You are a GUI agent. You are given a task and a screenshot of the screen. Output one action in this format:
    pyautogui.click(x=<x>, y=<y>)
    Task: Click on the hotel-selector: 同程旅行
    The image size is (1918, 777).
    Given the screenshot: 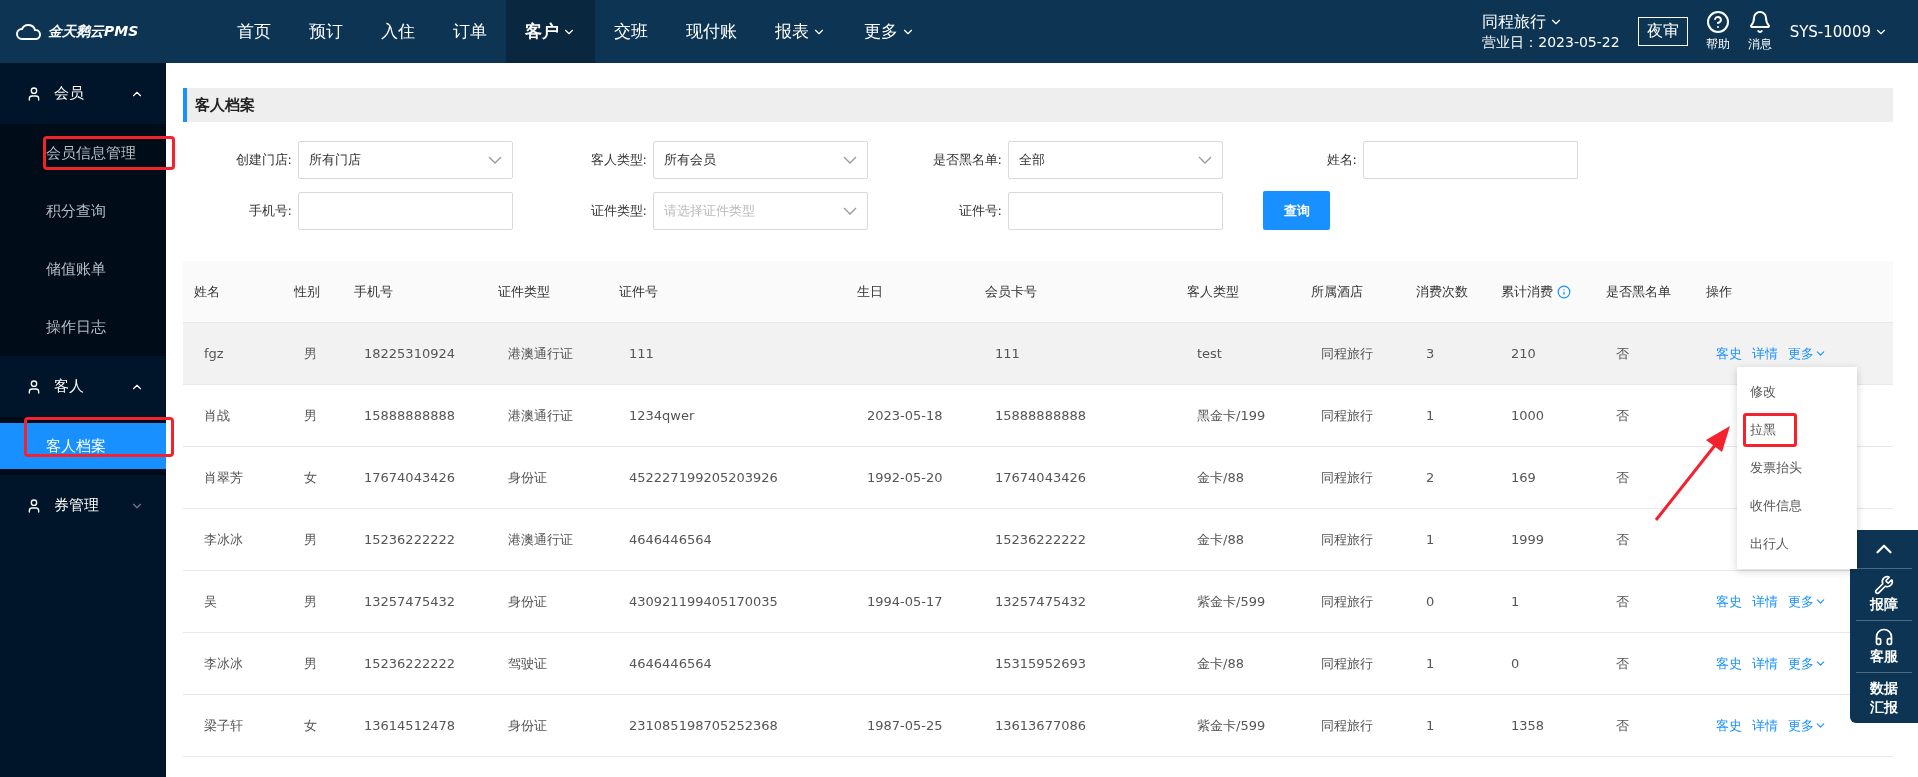 What is the action you would take?
    pyautogui.click(x=1551, y=21)
    